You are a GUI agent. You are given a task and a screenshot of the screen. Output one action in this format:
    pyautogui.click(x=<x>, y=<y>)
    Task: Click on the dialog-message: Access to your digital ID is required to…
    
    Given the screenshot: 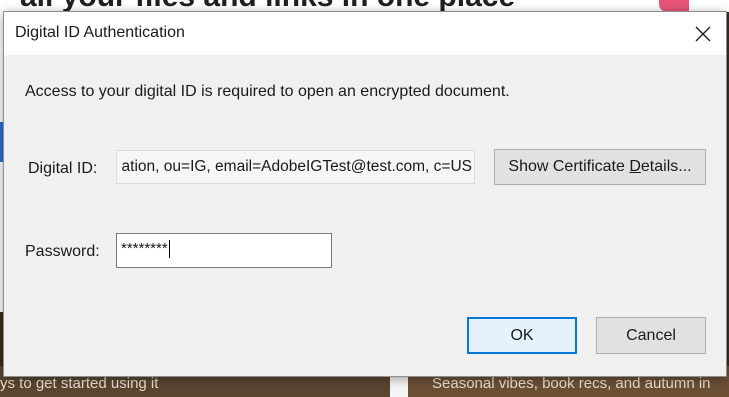 What is the action you would take?
    pyautogui.click(x=267, y=91)
    